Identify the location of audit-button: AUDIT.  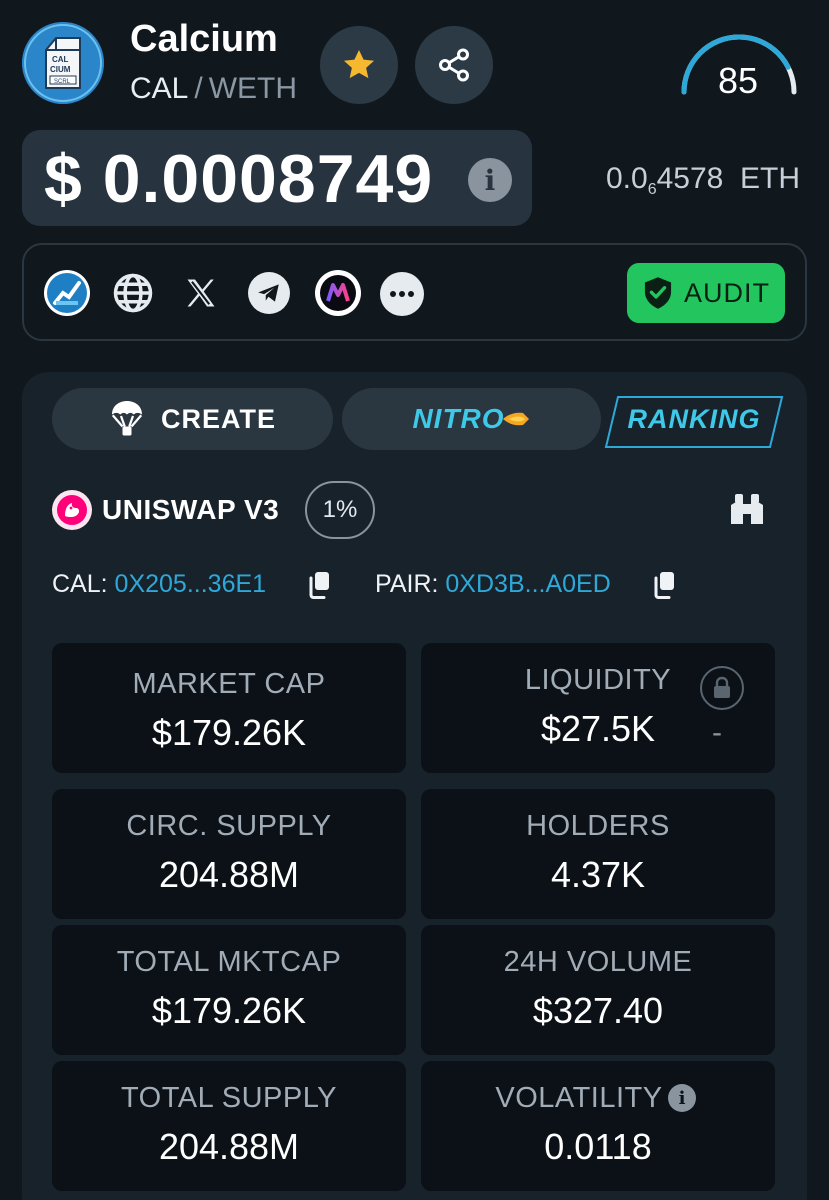
(706, 293).